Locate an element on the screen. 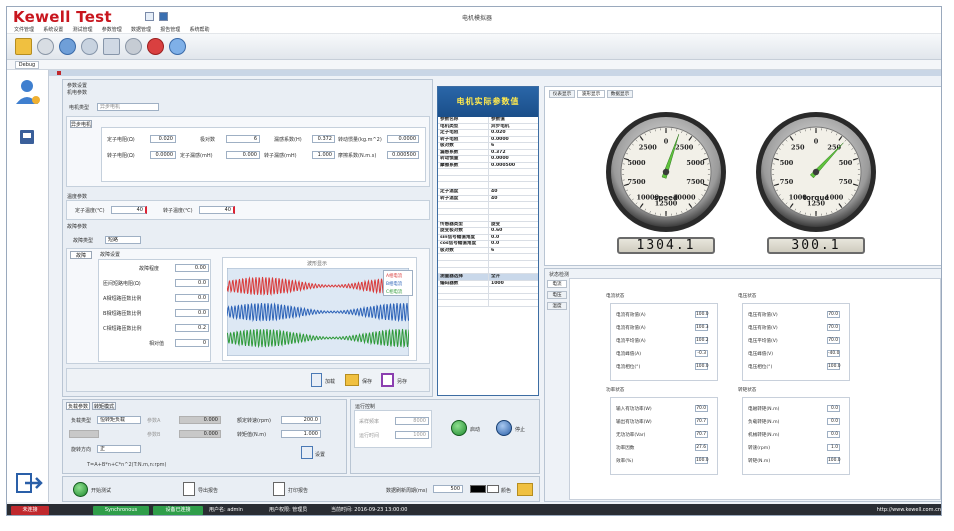 The width and height of the screenshot is (954, 531). color-dropdown is located at coordinates (493, 489).